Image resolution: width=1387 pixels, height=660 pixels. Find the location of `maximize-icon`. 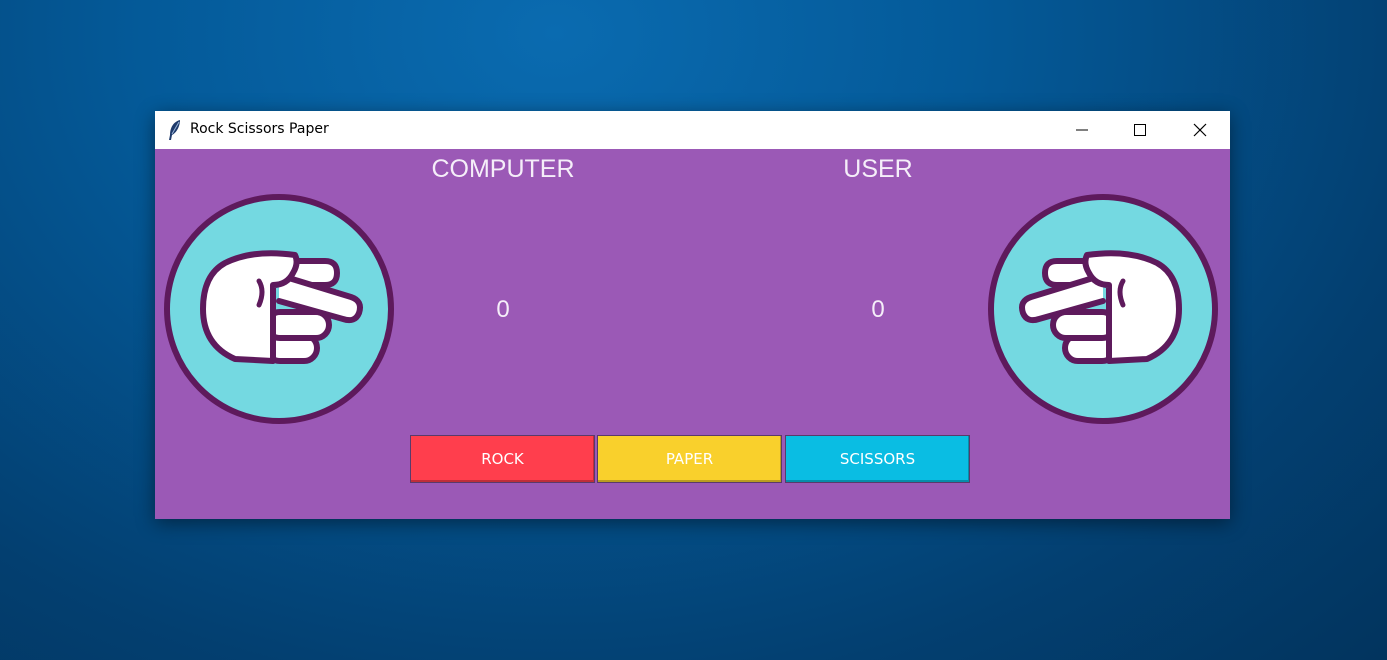

maximize-icon is located at coordinates (1140, 130).